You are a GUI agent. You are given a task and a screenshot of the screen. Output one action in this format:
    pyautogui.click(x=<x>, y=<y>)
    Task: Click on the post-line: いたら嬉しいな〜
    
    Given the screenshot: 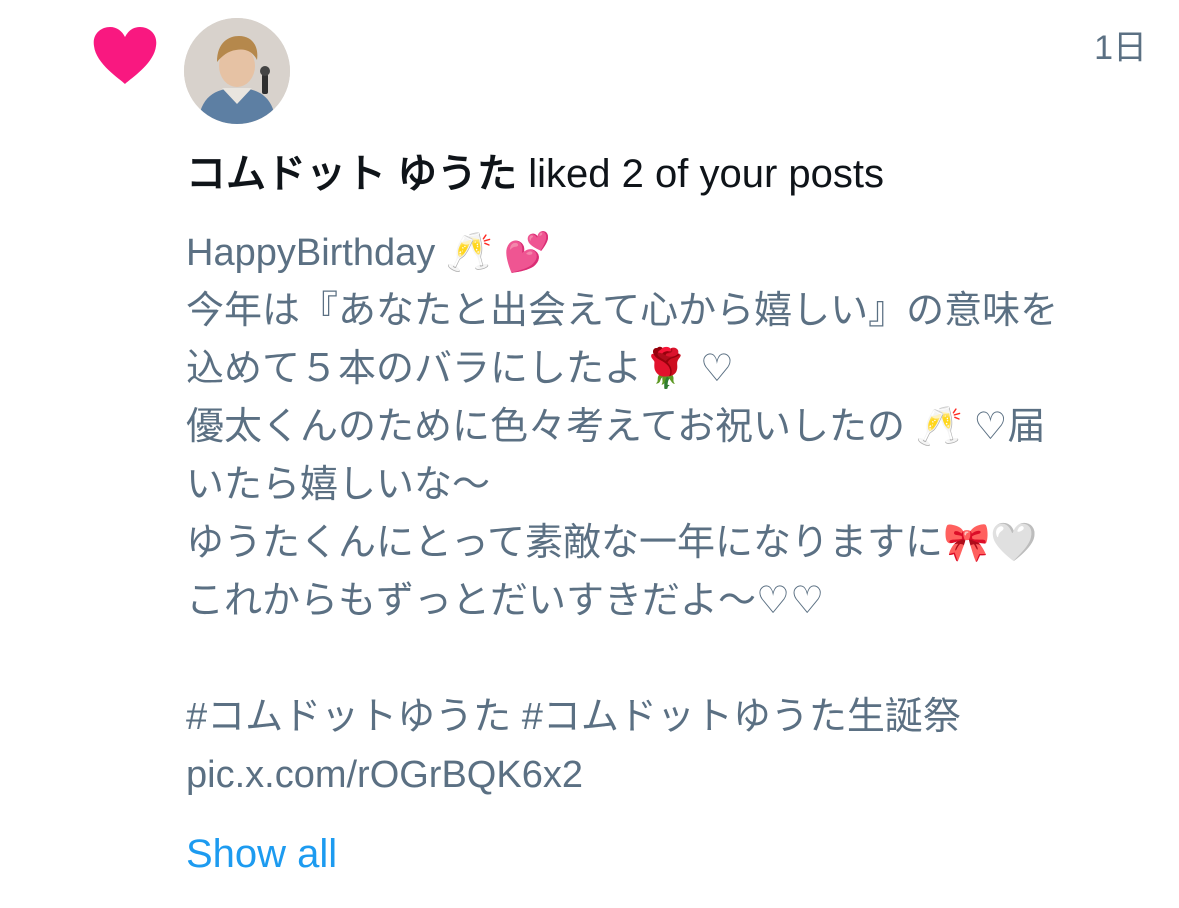 What is the action you would take?
    pyautogui.click(x=338, y=485)
    